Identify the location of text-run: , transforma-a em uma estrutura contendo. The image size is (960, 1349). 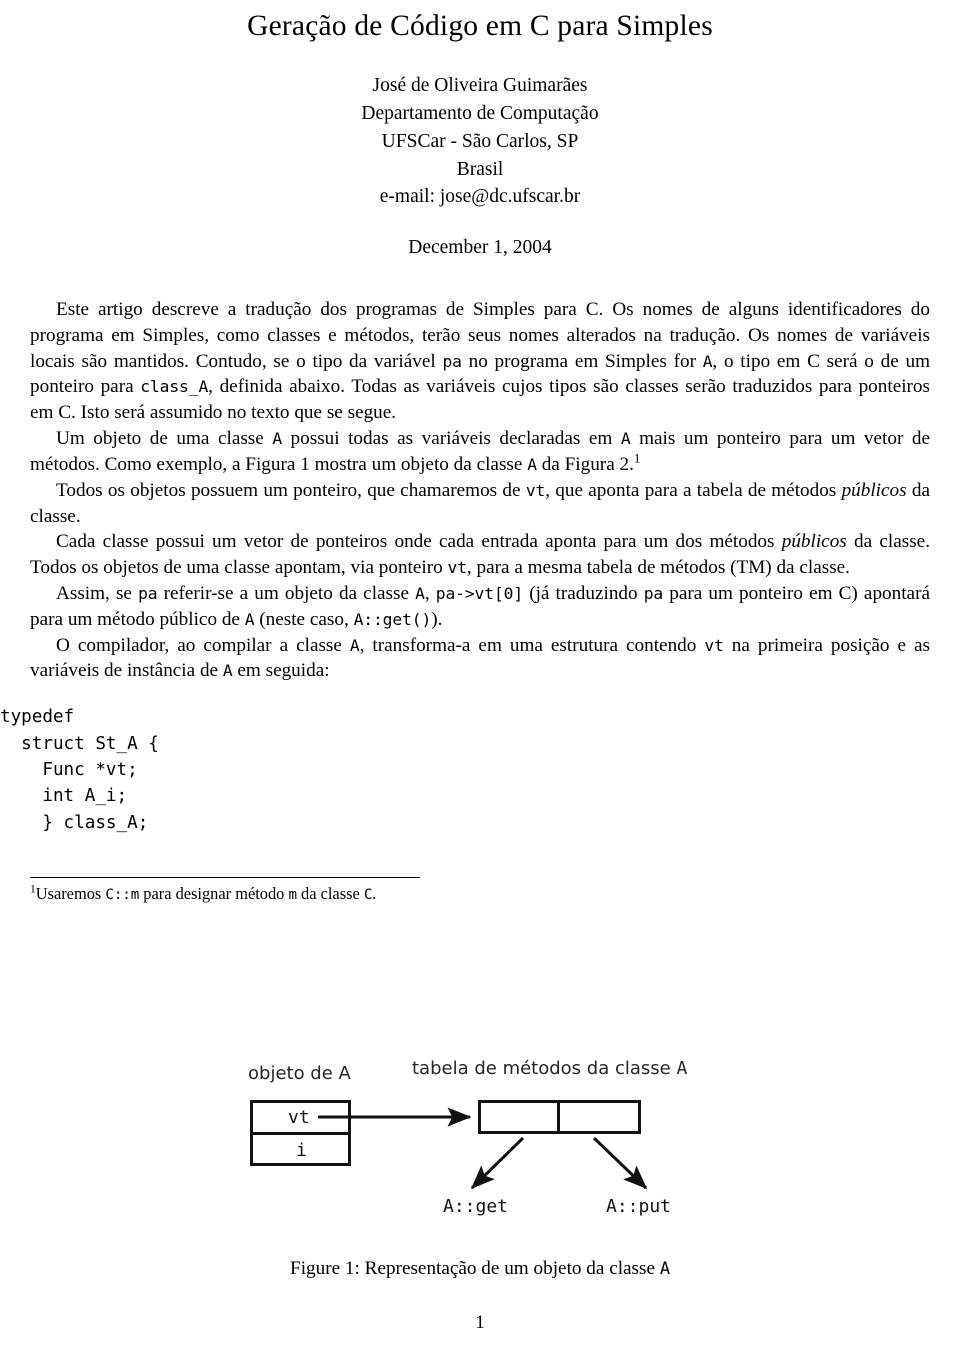
(532, 645).